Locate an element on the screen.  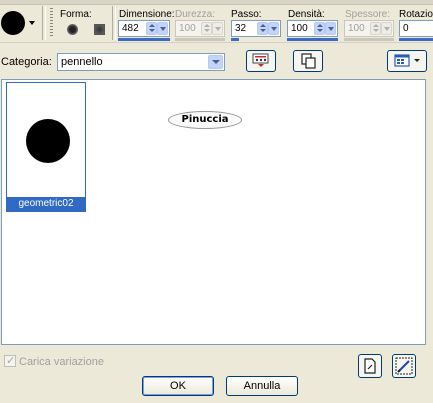
durezza-slider is located at coordinates (200, 39).